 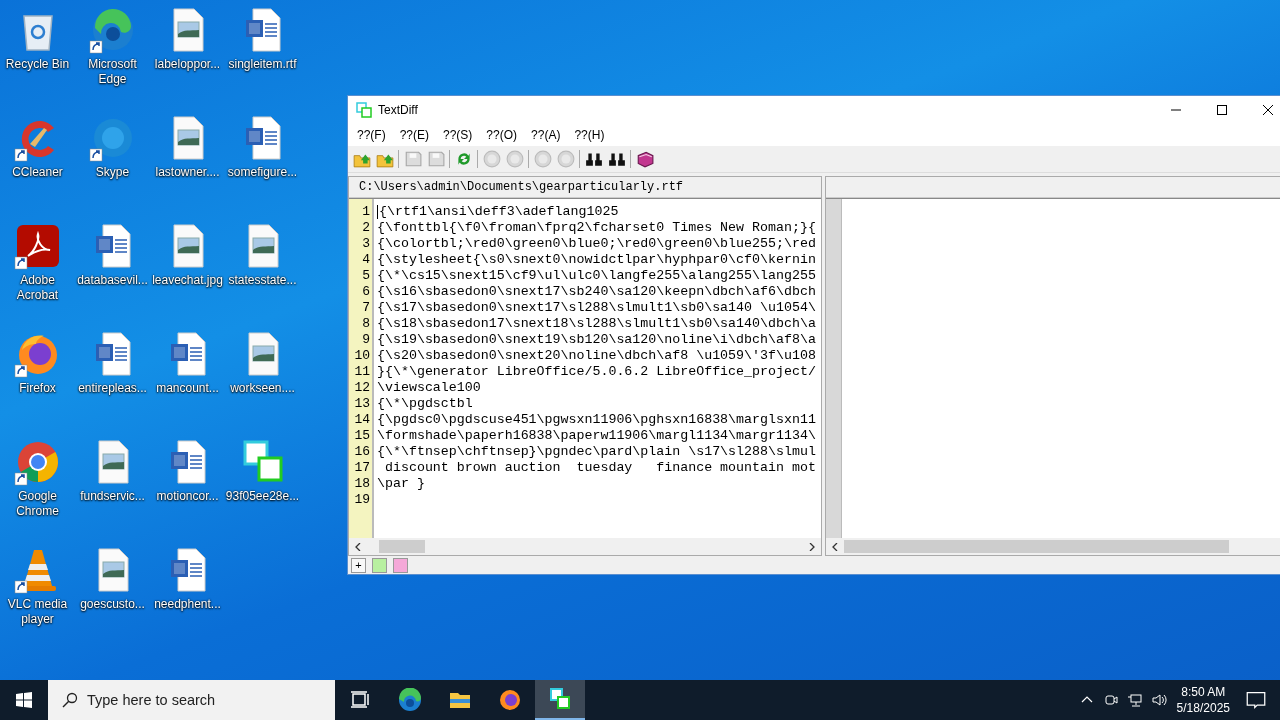 I want to click on menu-item: ??(F), so click(x=371, y=135).